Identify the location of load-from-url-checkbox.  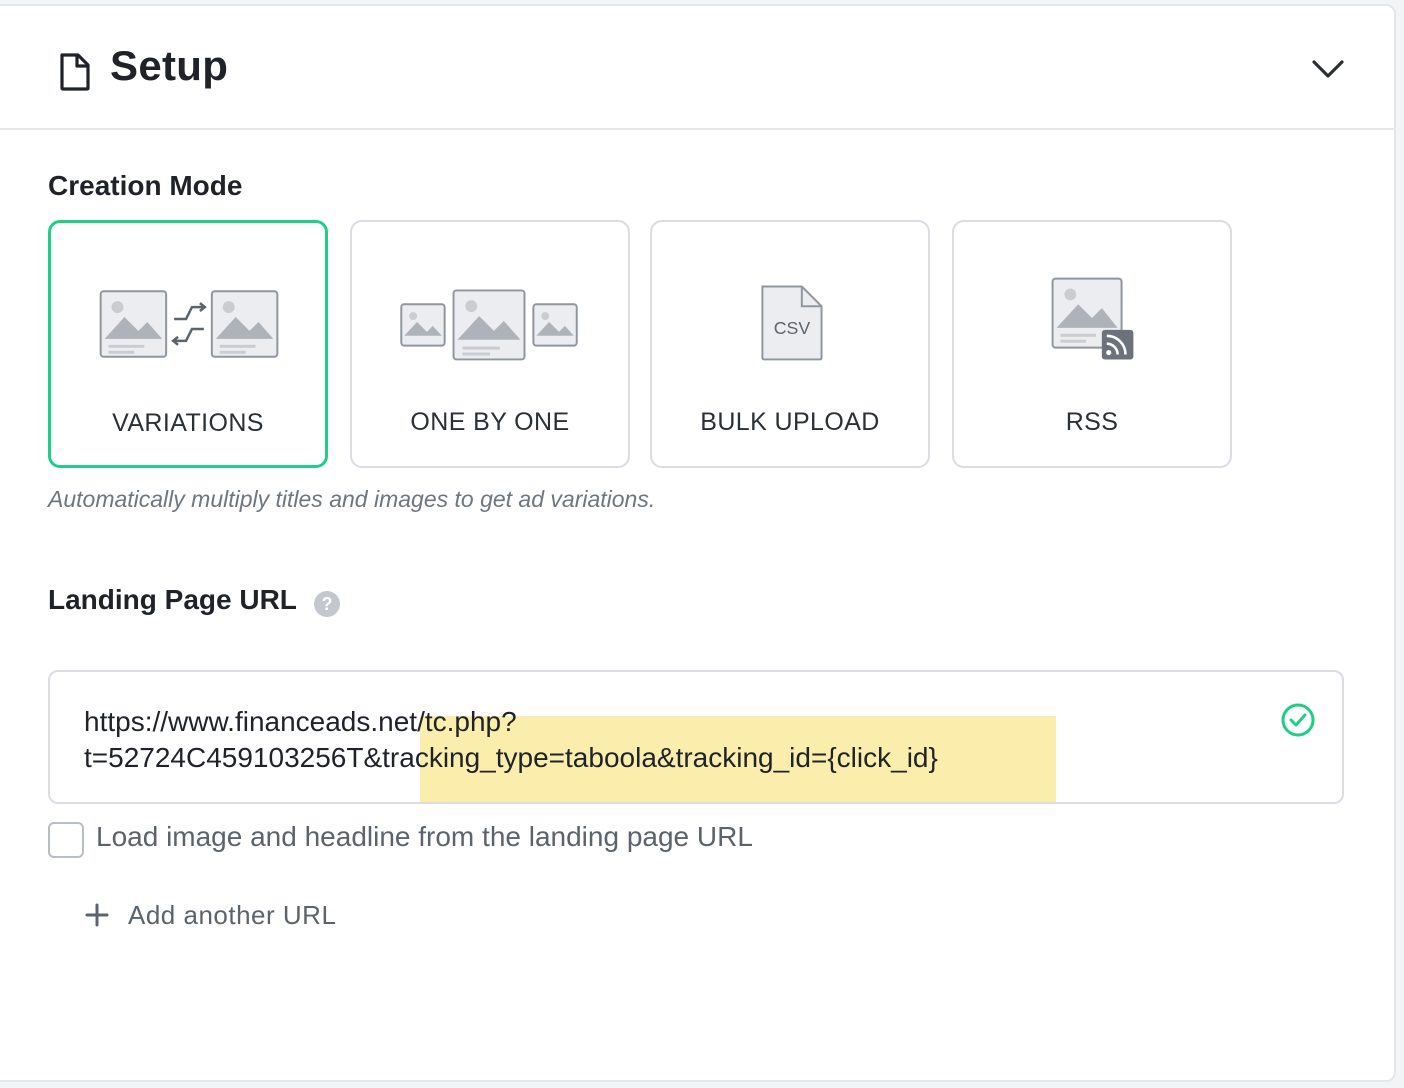
(66, 840).